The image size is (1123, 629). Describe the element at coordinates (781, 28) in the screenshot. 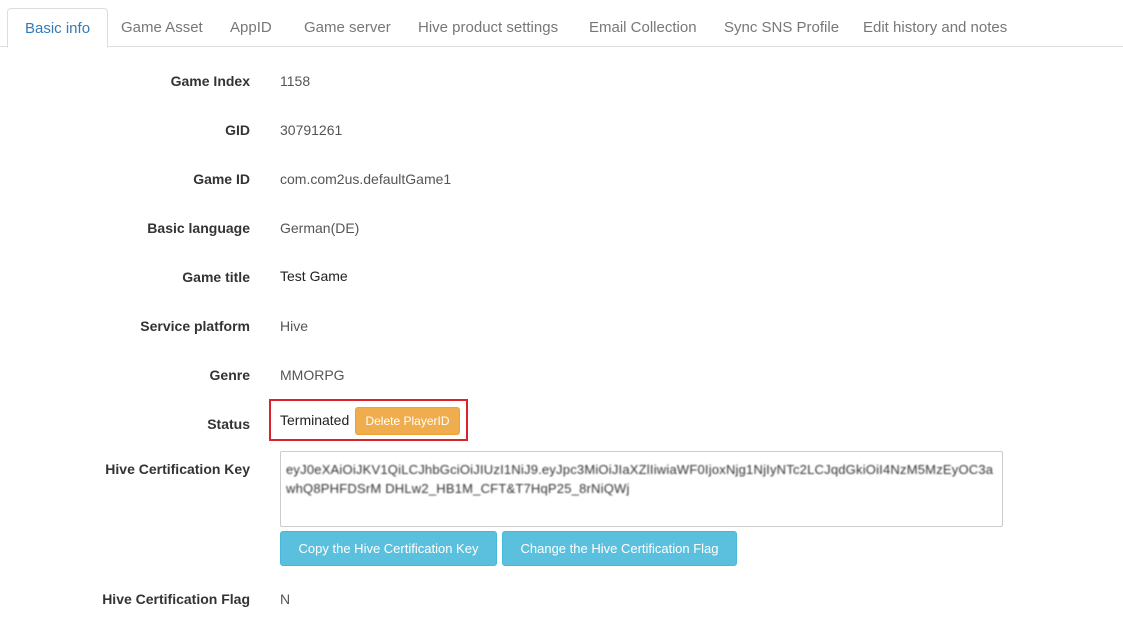

I see `tab-sync-sns-profile: Sync SNS Profile` at that location.